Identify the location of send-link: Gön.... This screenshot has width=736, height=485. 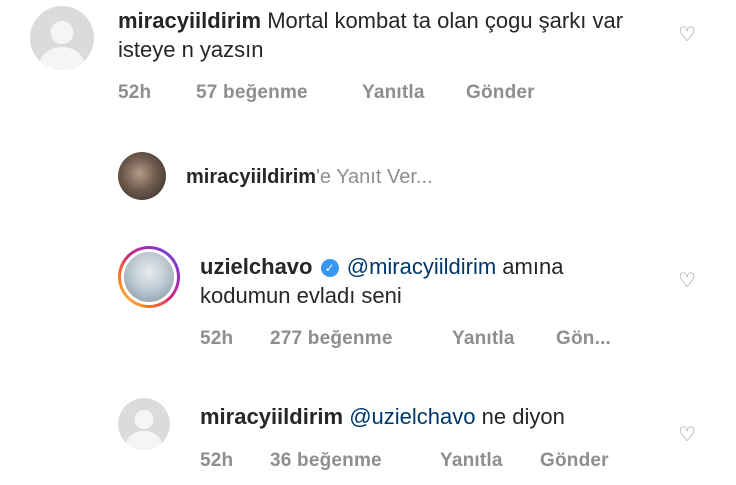
(583, 339).